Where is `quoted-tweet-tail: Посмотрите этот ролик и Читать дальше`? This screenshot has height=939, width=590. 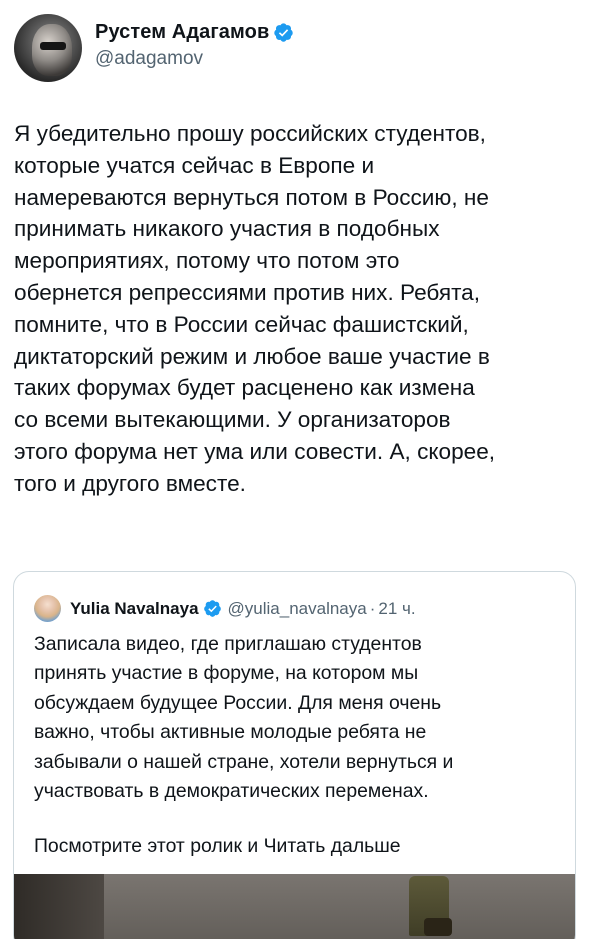 quoted-tweet-tail: Посмотрите этот ролик и Читать дальше is located at coordinates (217, 846).